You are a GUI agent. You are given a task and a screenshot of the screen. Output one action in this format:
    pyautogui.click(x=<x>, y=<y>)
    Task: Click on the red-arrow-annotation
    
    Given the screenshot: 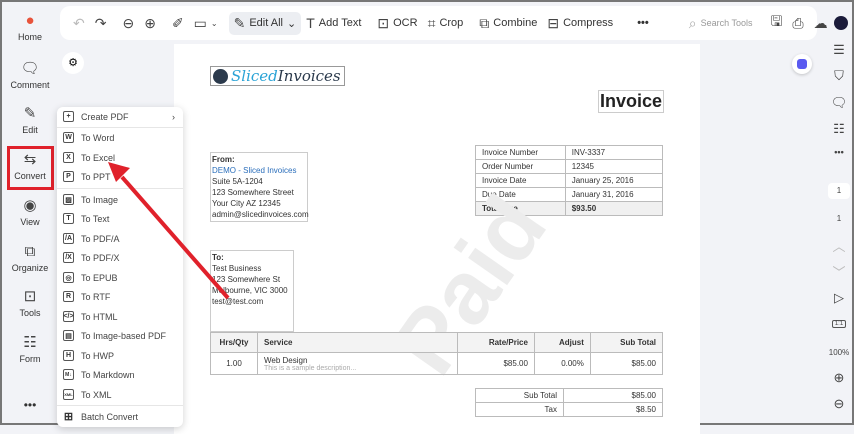 What is the action you would take?
    pyautogui.click(x=169, y=231)
    